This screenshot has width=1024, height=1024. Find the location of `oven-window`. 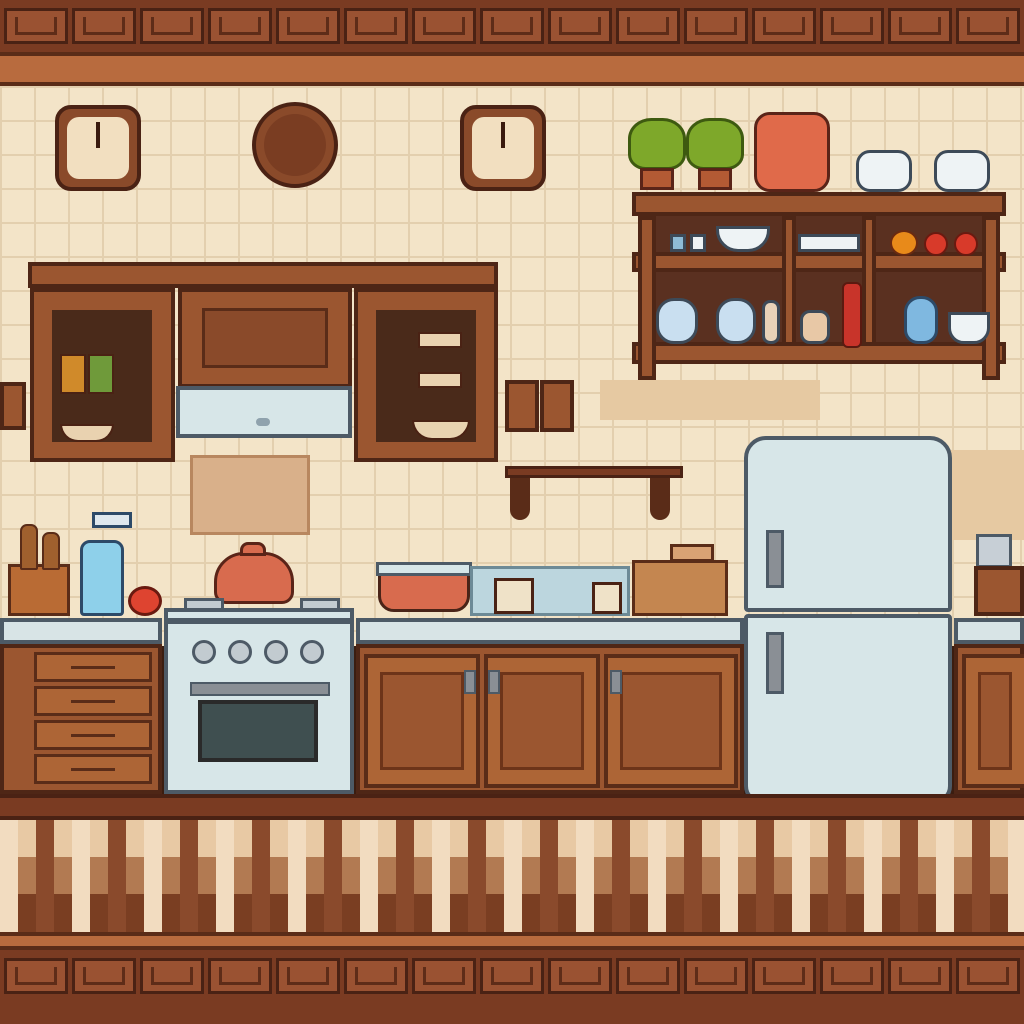

oven-window is located at coordinates (258, 731).